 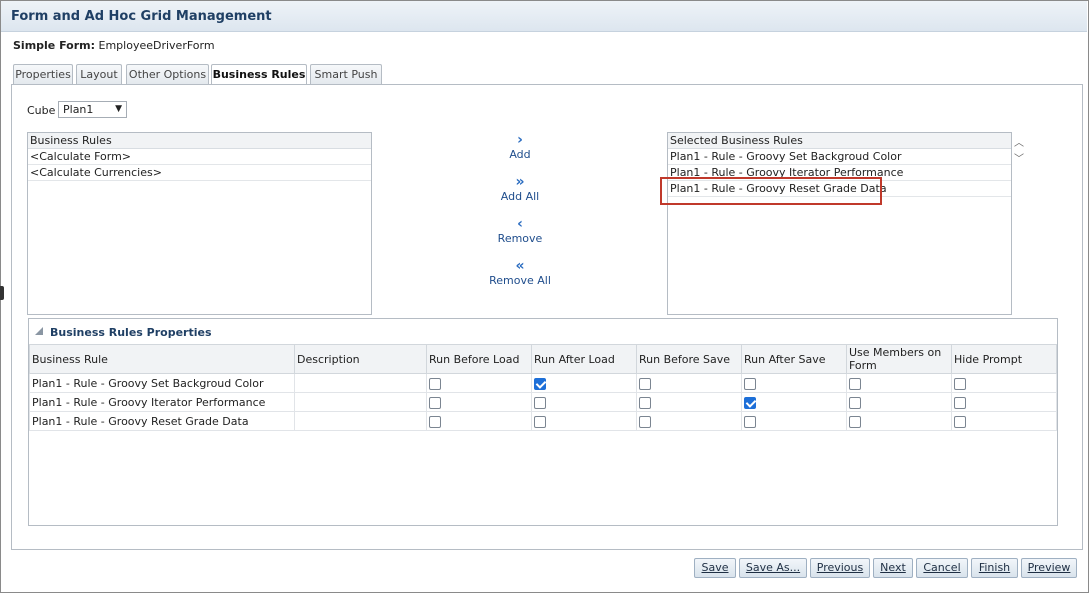 I want to click on button-label: Preview, so click(x=1049, y=567).